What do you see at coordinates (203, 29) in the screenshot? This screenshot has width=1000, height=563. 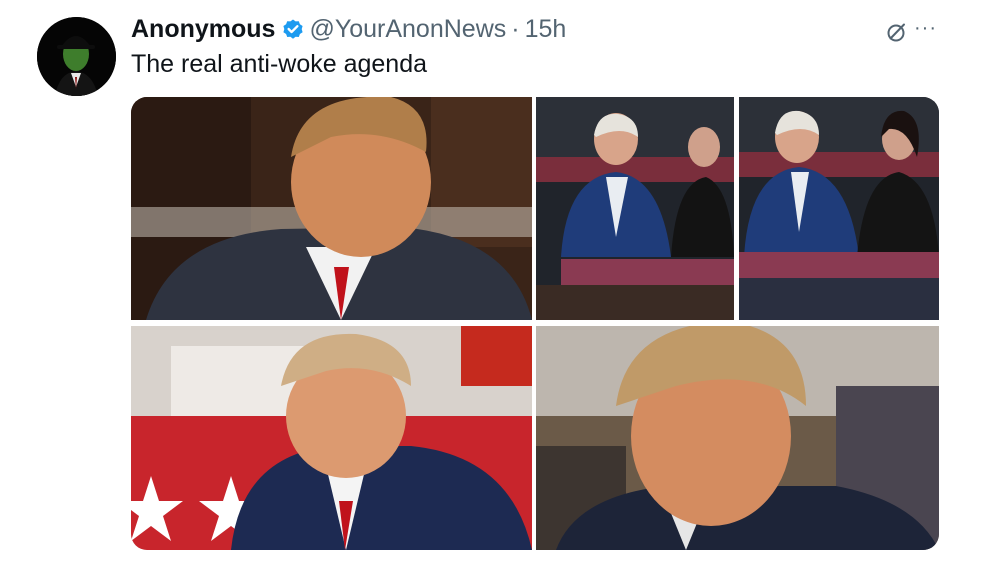 I see `author-name: Anonymous` at bounding box center [203, 29].